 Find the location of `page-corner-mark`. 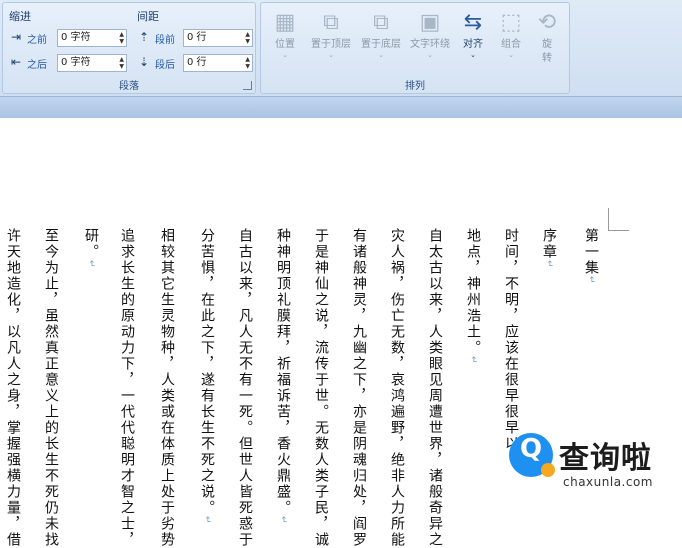

page-corner-mark is located at coordinates (618, 219).